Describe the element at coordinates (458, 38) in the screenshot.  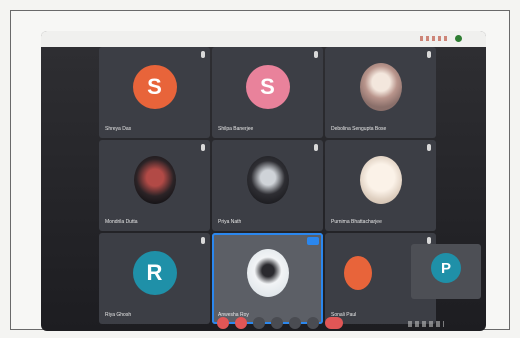
I see `recording-indicator-icon` at that location.